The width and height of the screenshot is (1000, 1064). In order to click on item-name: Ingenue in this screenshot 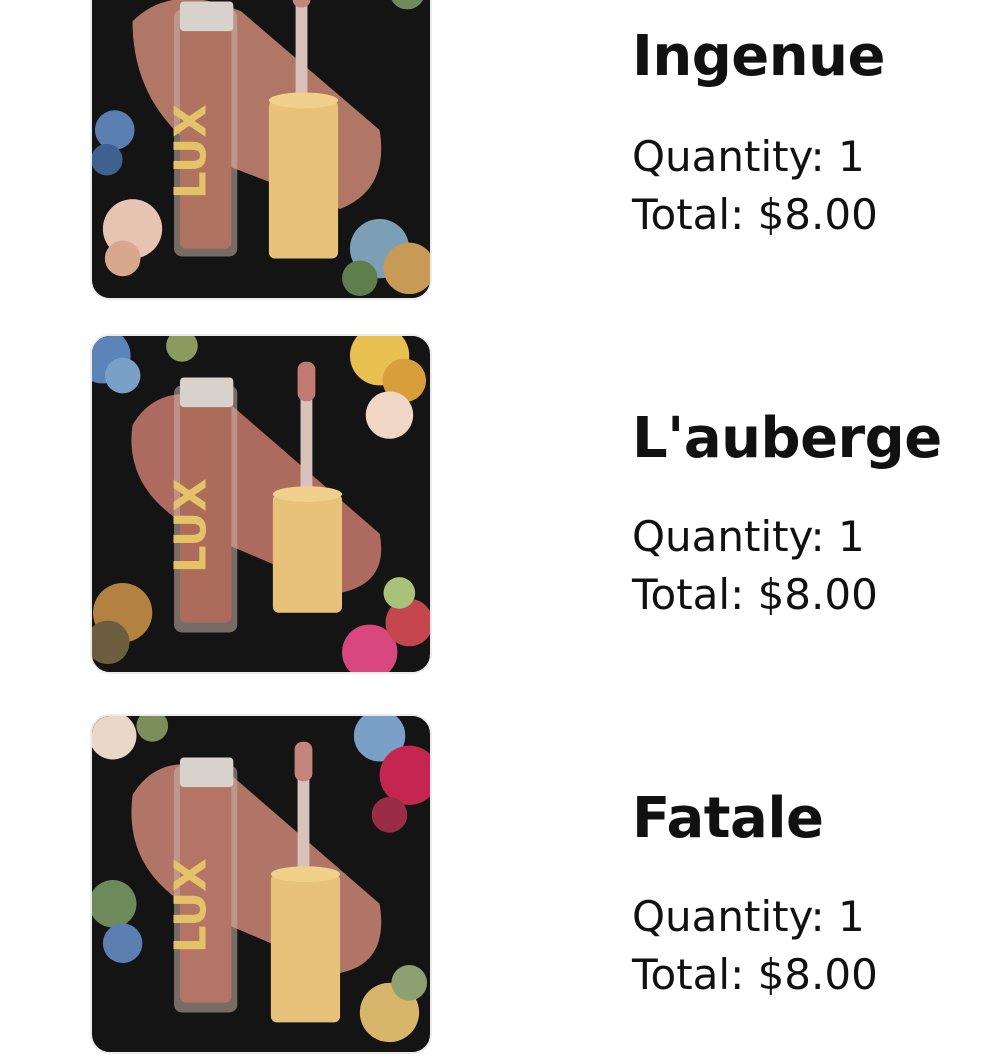, I will do `click(758, 56)`.